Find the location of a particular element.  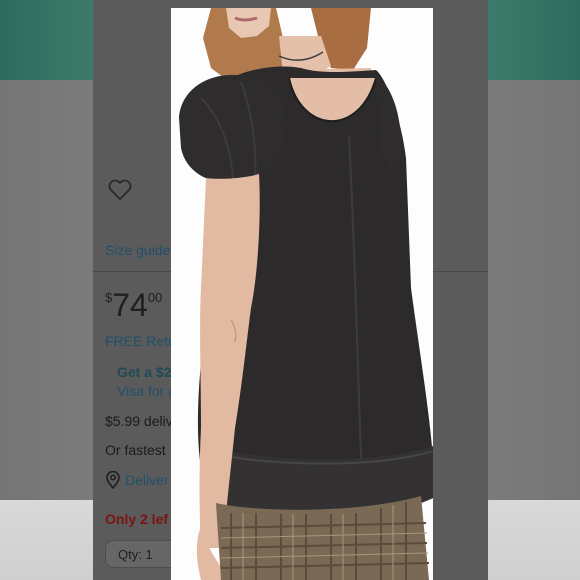

free-returns-link: FREE Retur is located at coordinates (142, 341).